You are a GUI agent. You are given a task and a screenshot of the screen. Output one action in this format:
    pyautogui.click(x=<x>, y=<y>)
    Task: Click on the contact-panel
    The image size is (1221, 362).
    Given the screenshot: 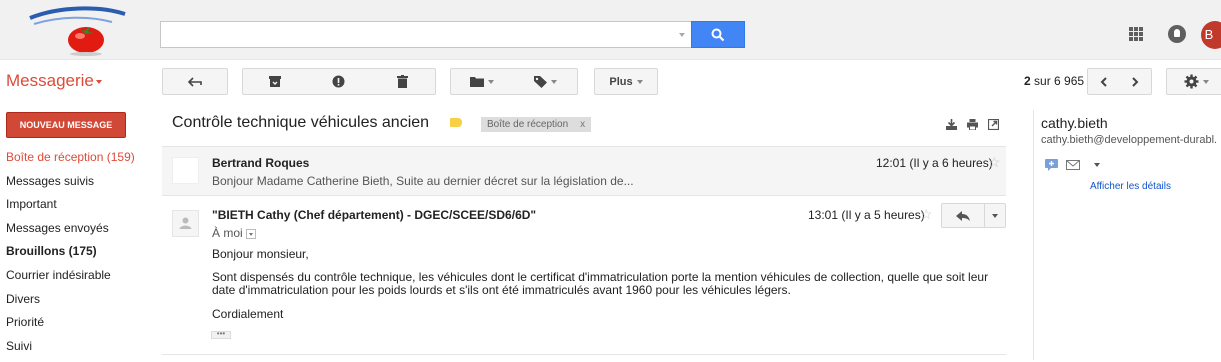 What is the action you would take?
    pyautogui.click(x=1127, y=235)
    